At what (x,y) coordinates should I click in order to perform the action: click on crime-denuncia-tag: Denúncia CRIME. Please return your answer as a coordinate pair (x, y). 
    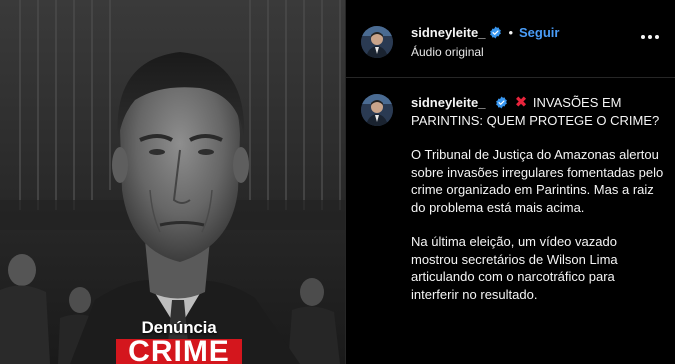
    Looking at the image, I should click on (179, 341).